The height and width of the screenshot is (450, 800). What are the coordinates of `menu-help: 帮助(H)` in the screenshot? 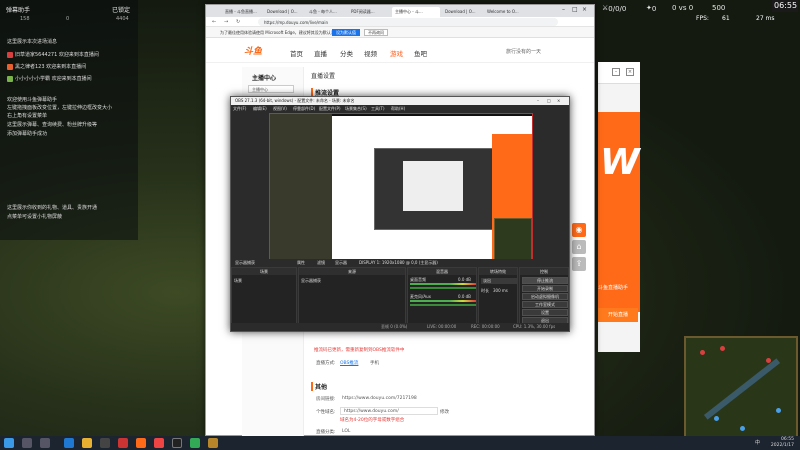 It's located at (398, 109).